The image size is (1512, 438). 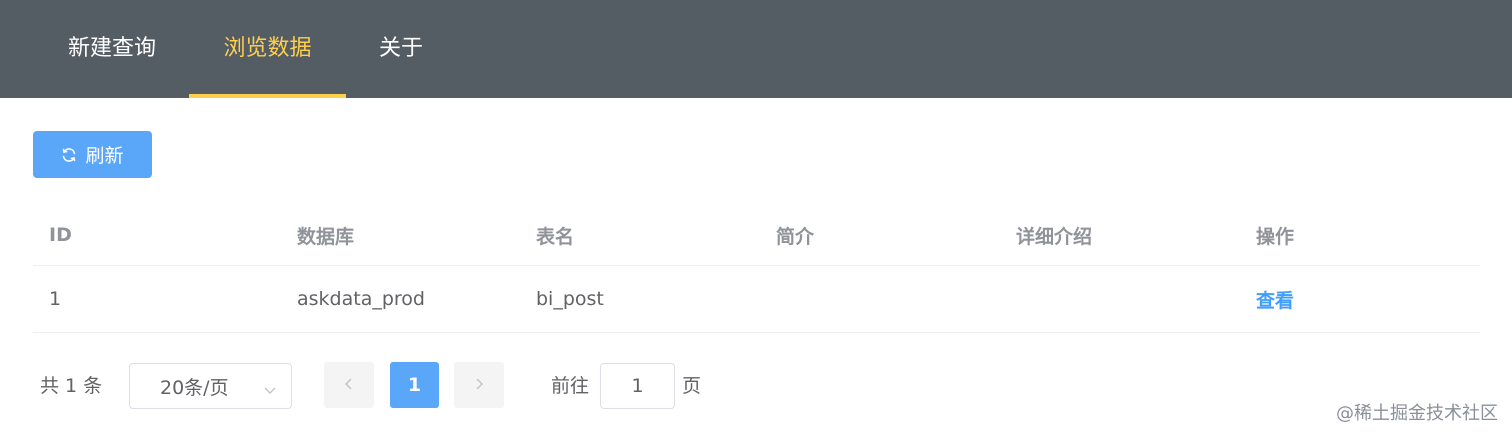 I want to click on column-header-database: 数据库, so click(x=326, y=236).